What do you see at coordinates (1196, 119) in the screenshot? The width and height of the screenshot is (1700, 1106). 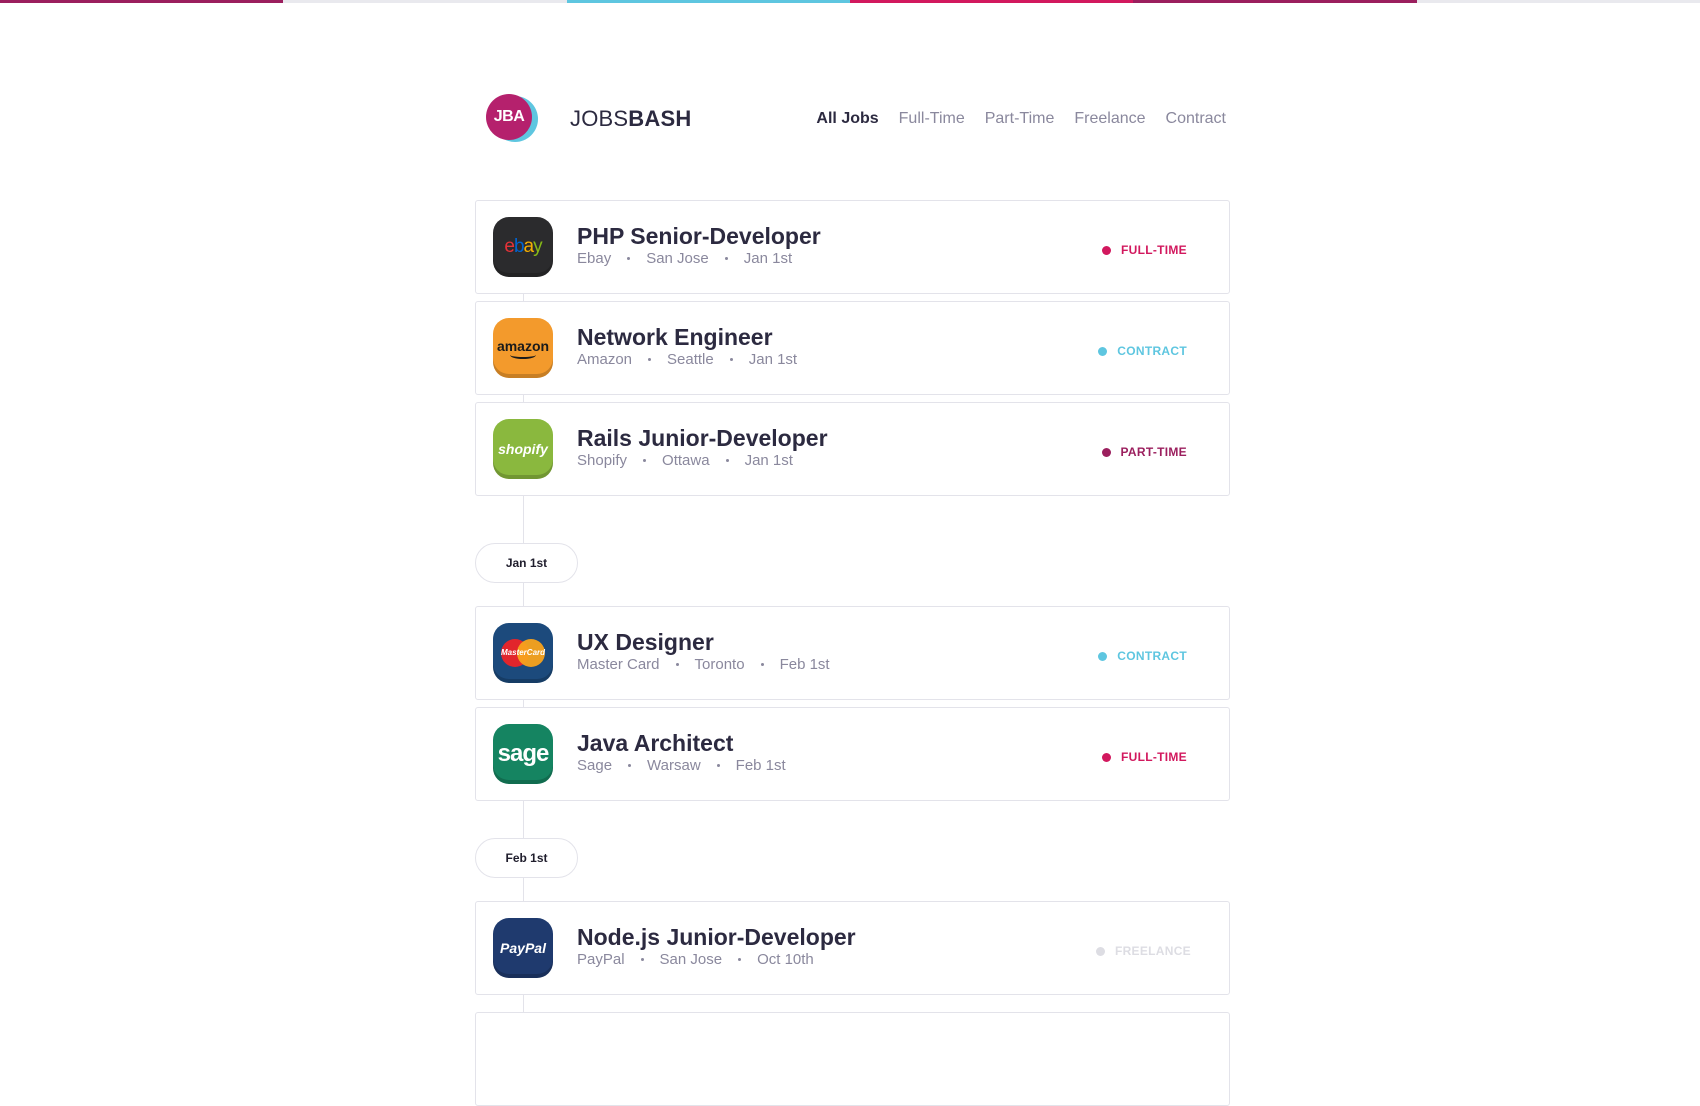 I see `nav-contract: Contract` at bounding box center [1196, 119].